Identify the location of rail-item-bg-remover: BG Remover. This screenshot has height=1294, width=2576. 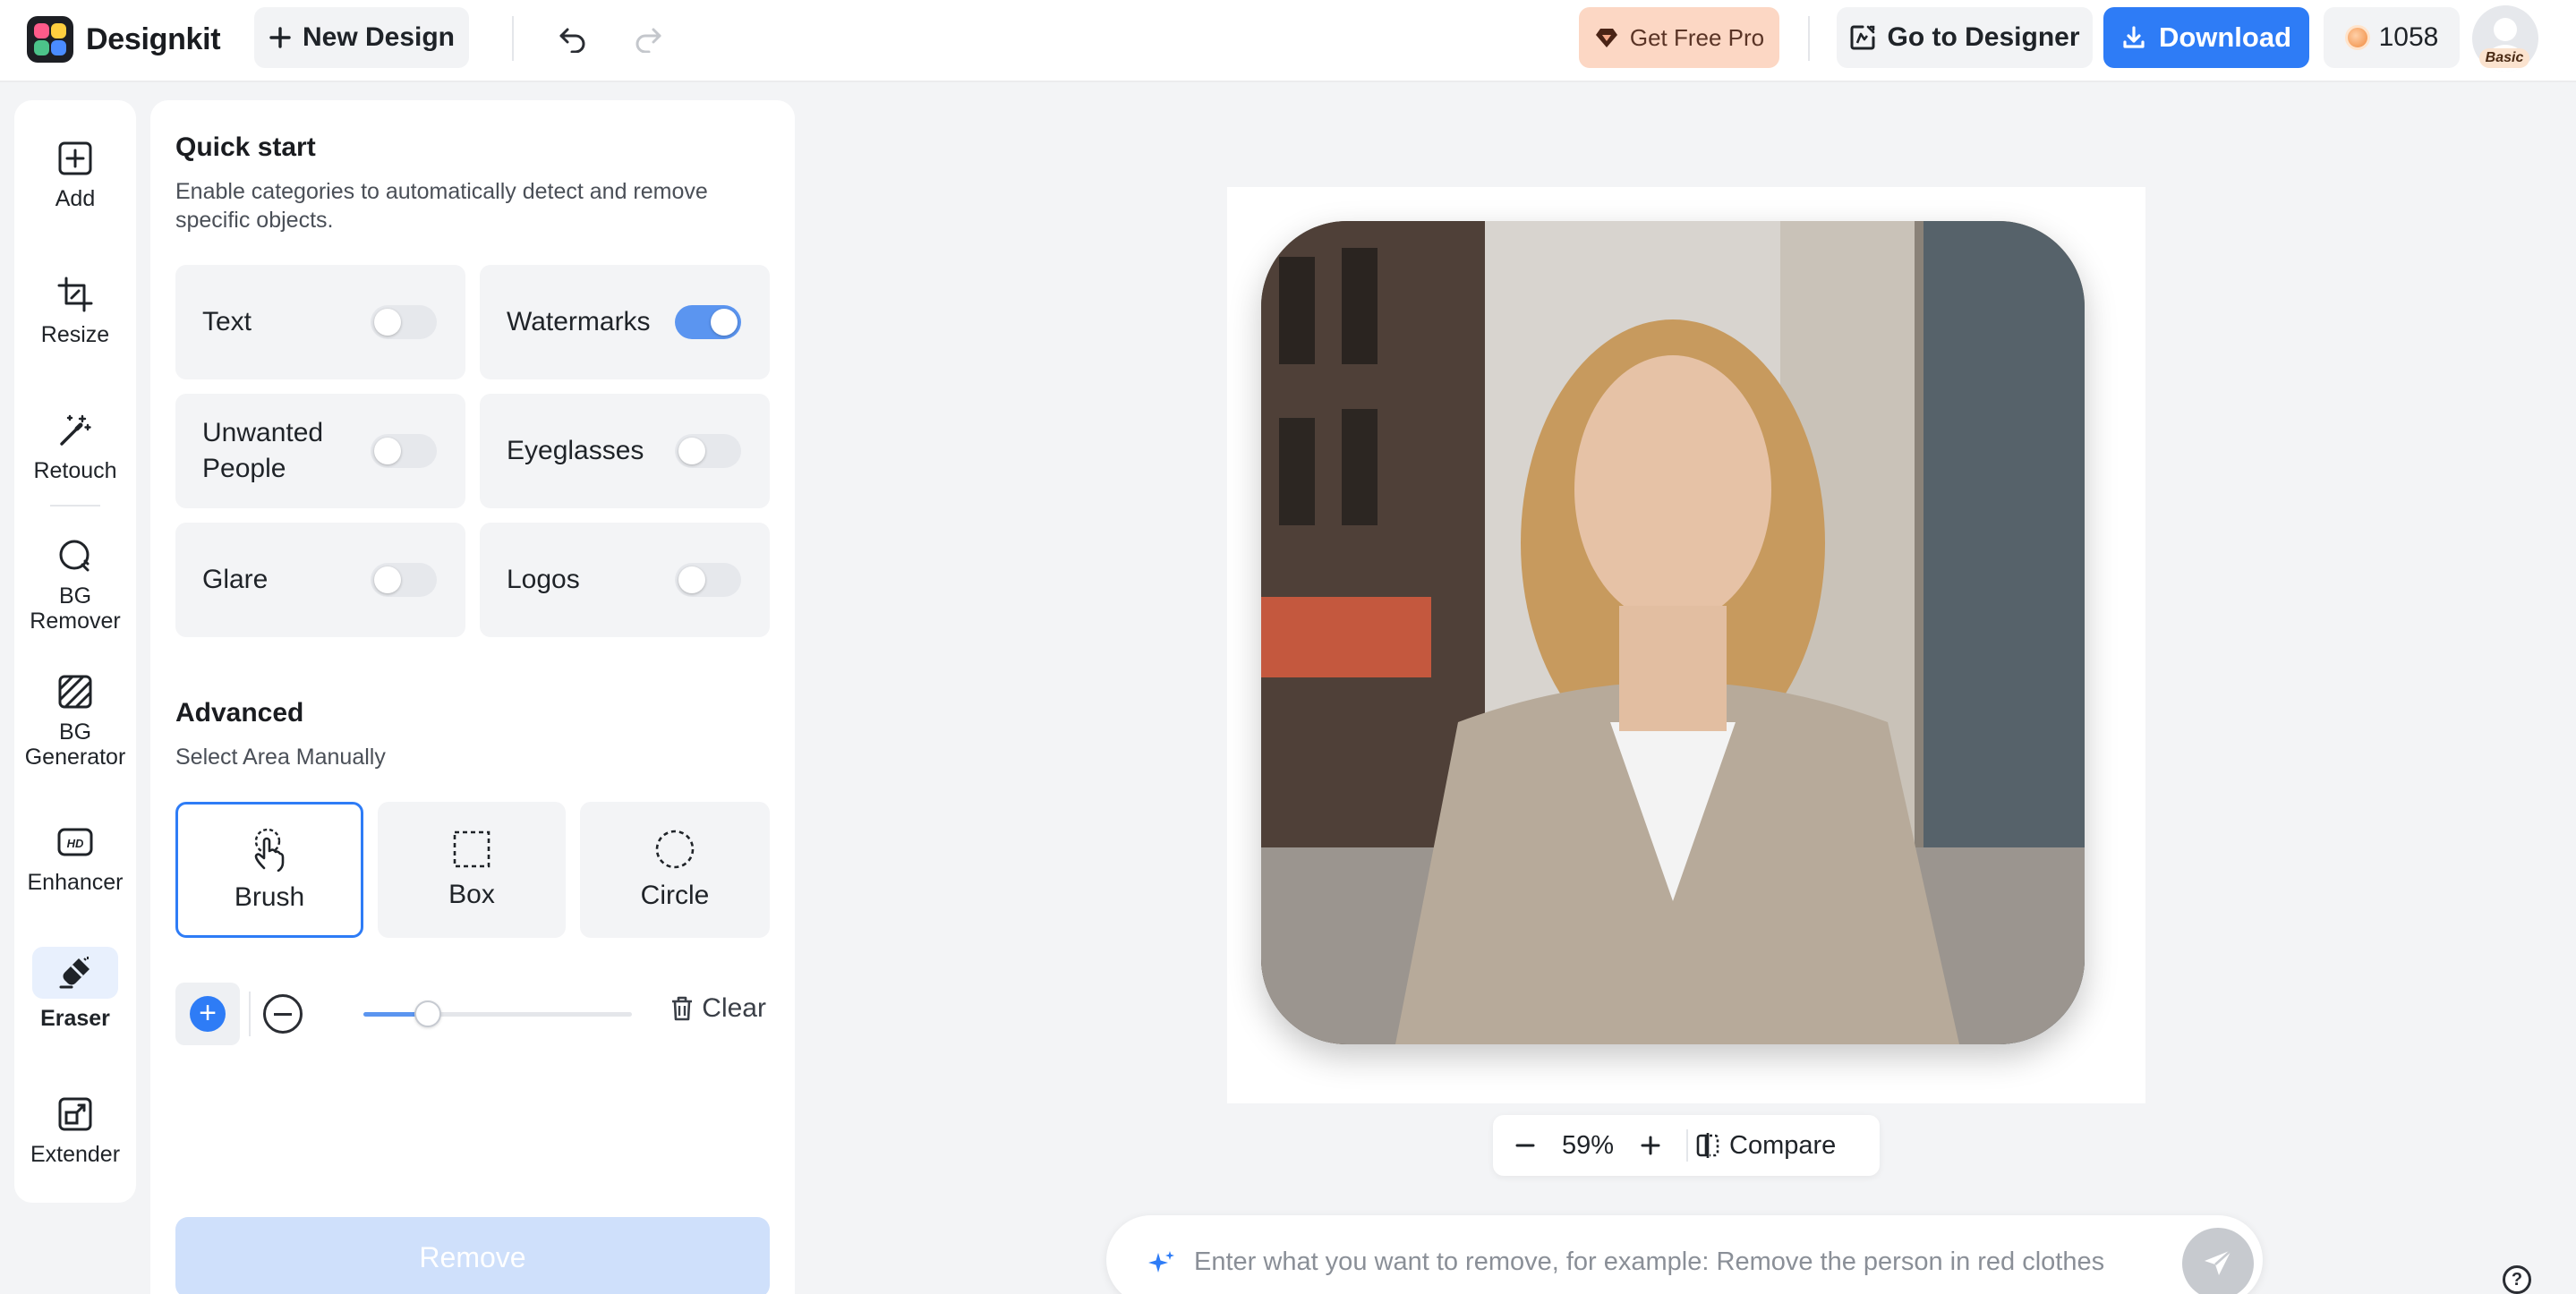
(75, 584).